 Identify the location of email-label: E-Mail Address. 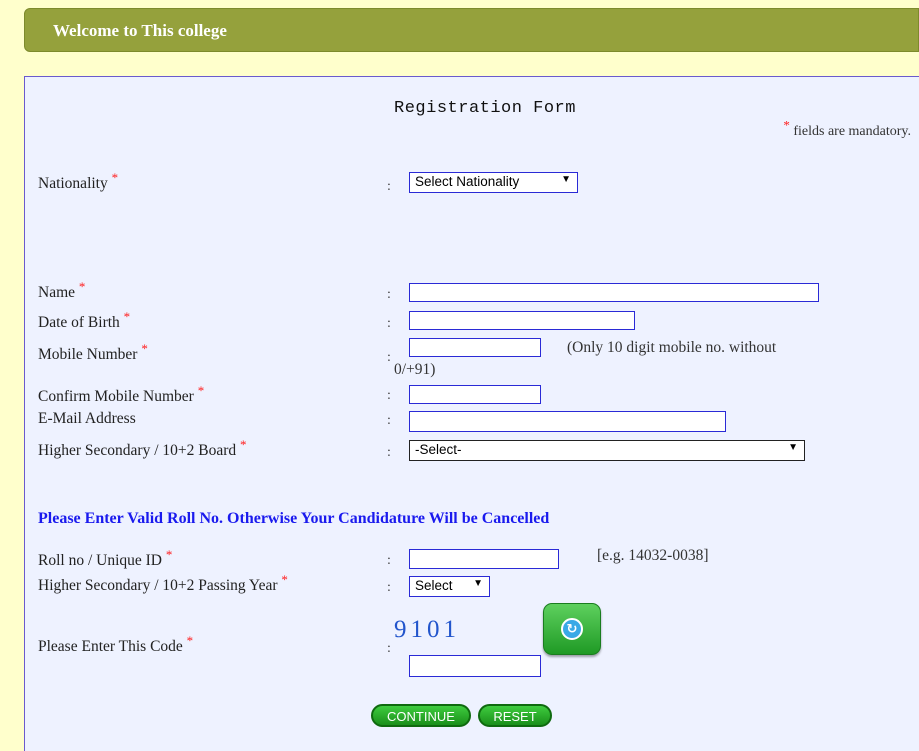
(87, 419).